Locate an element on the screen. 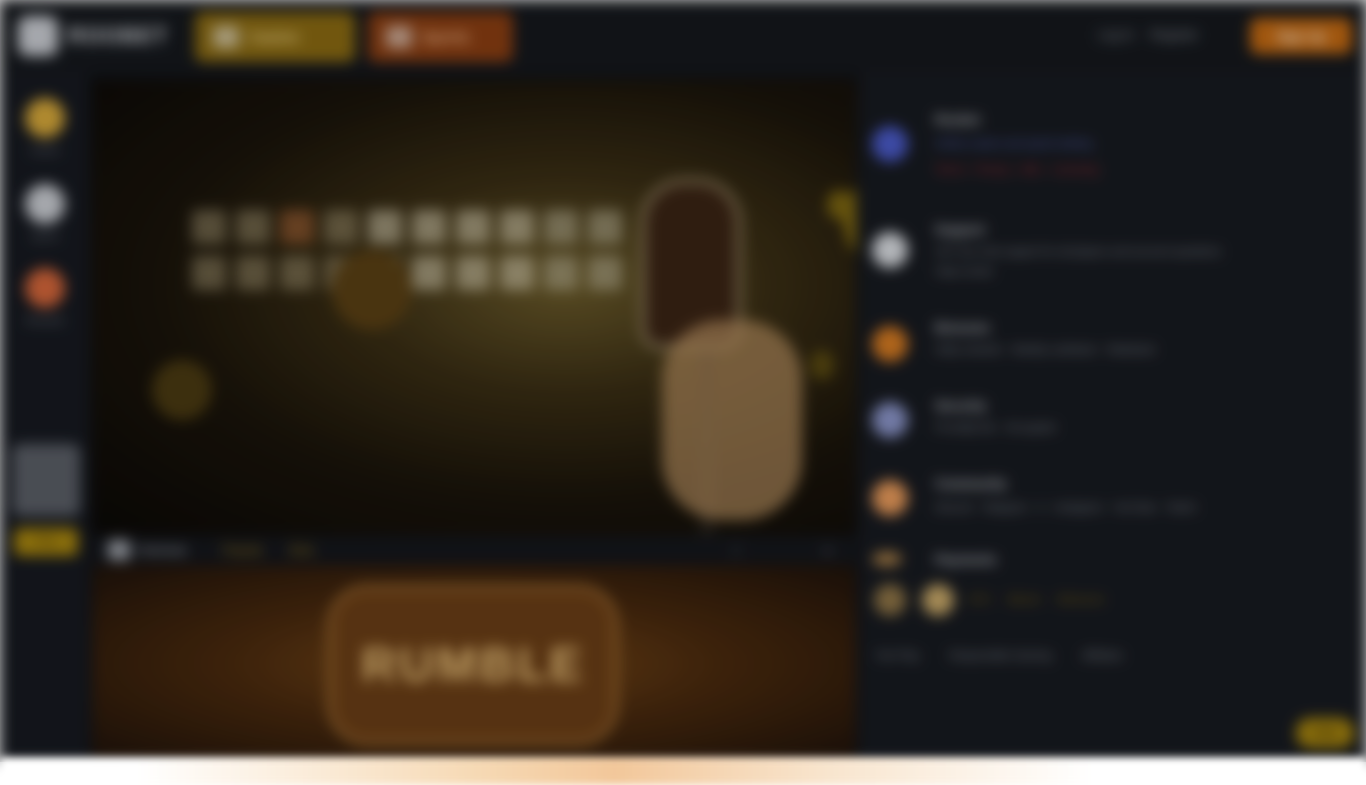 The height and width of the screenshot is (785, 1366). feed-item-title: Support is located at coordinates (960, 229).